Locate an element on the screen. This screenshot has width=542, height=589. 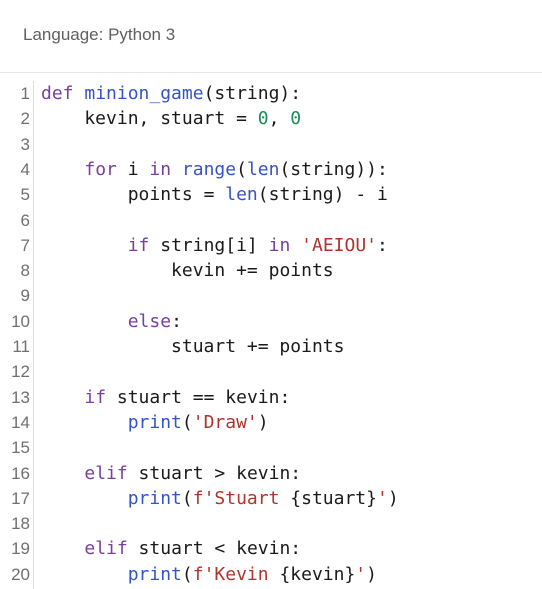
code-line: 15 is located at coordinates (271, 447).